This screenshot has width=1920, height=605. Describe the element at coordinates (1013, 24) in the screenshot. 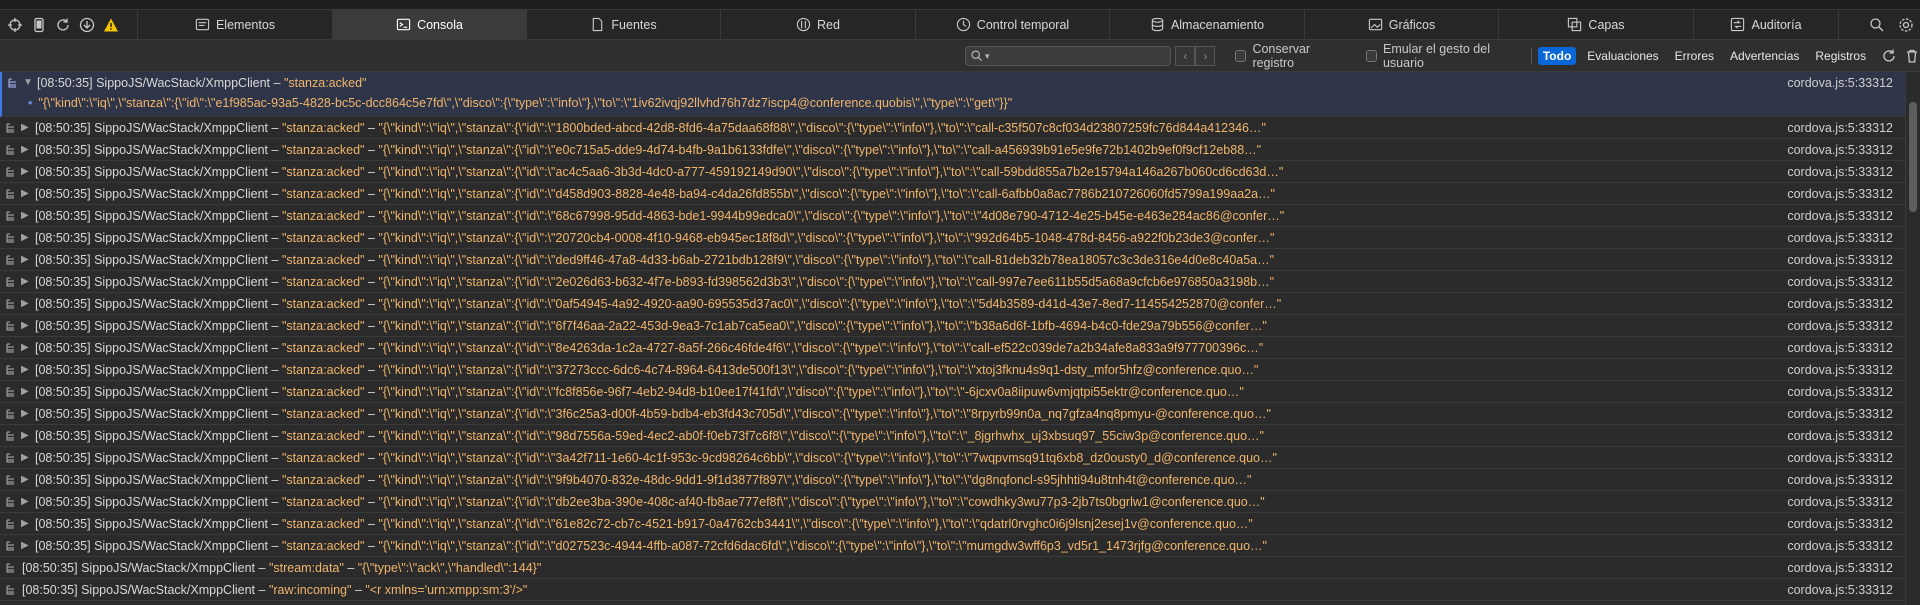

I see `tab-timeline: Control temporal` at that location.